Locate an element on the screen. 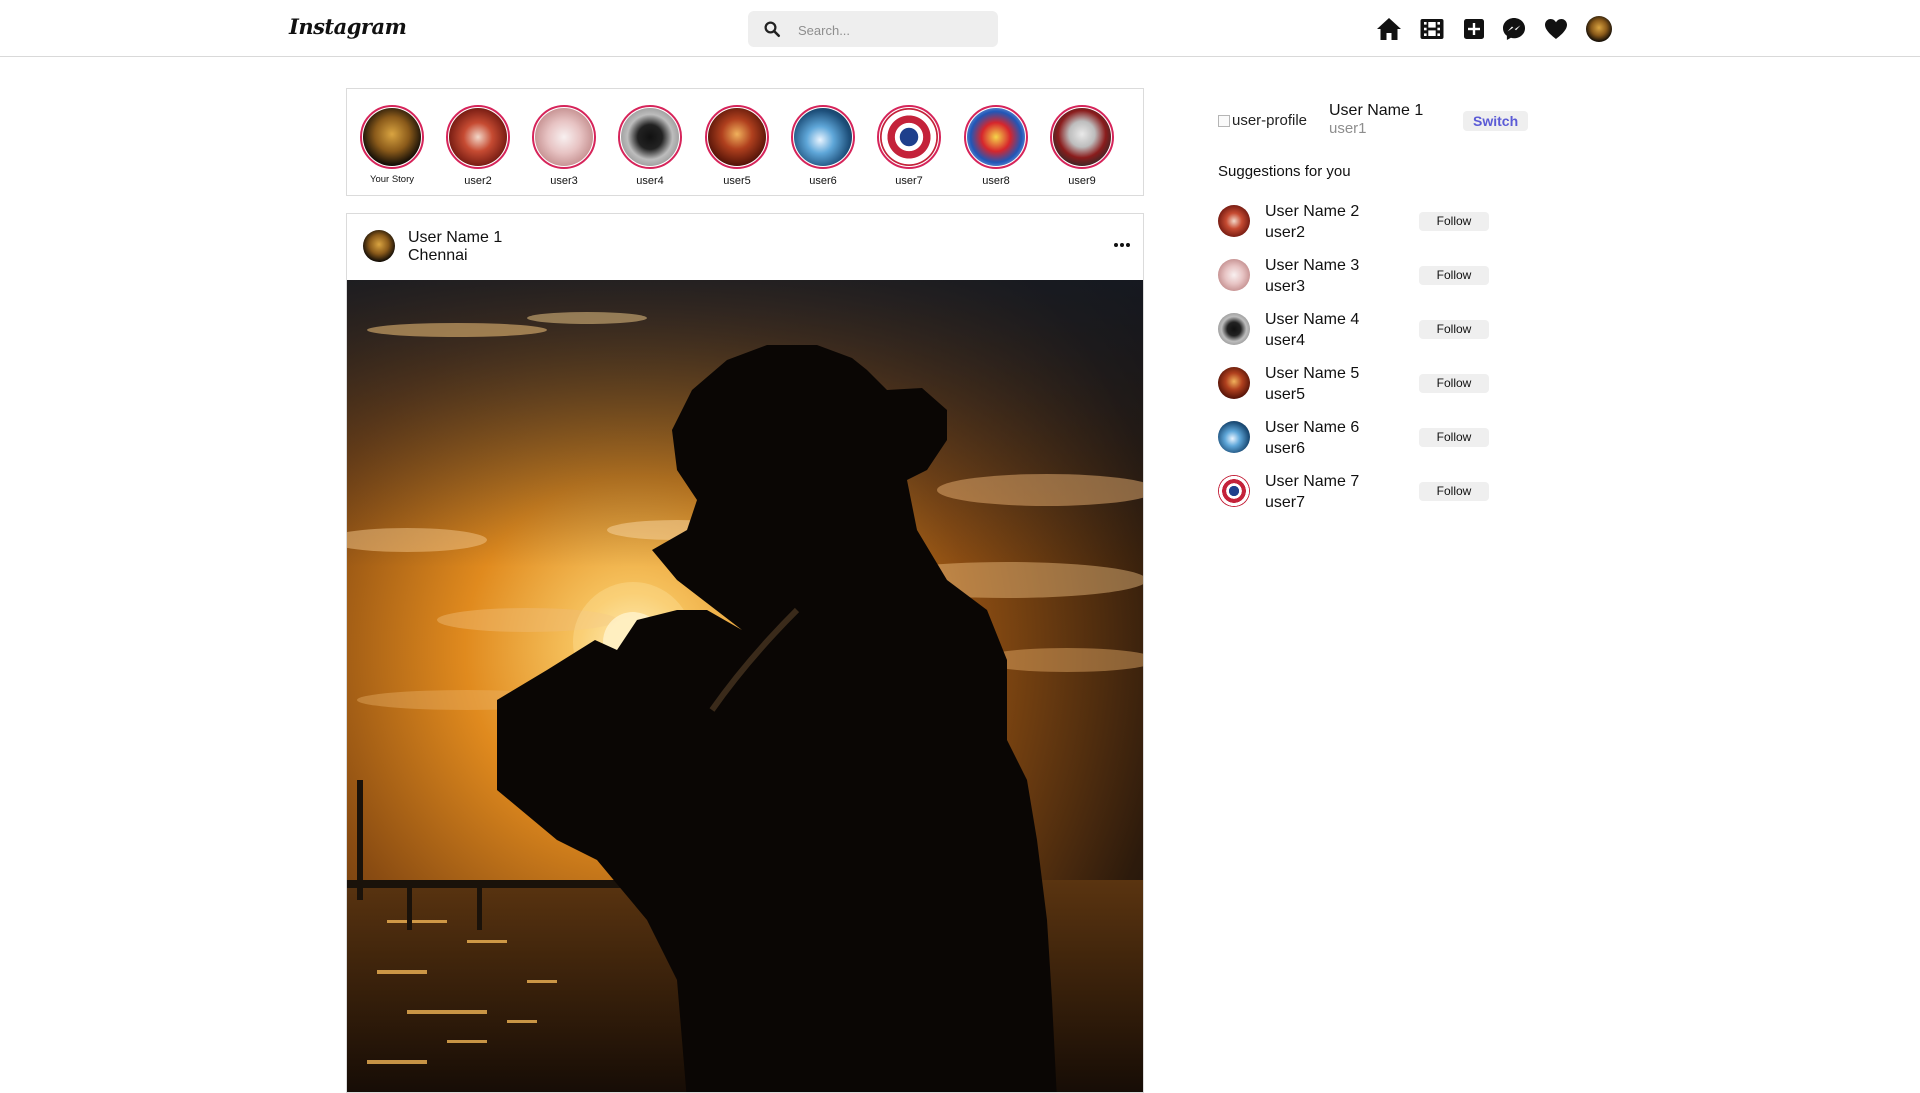 The height and width of the screenshot is (1093, 1920). story-item: user5 is located at coordinates (737, 146).